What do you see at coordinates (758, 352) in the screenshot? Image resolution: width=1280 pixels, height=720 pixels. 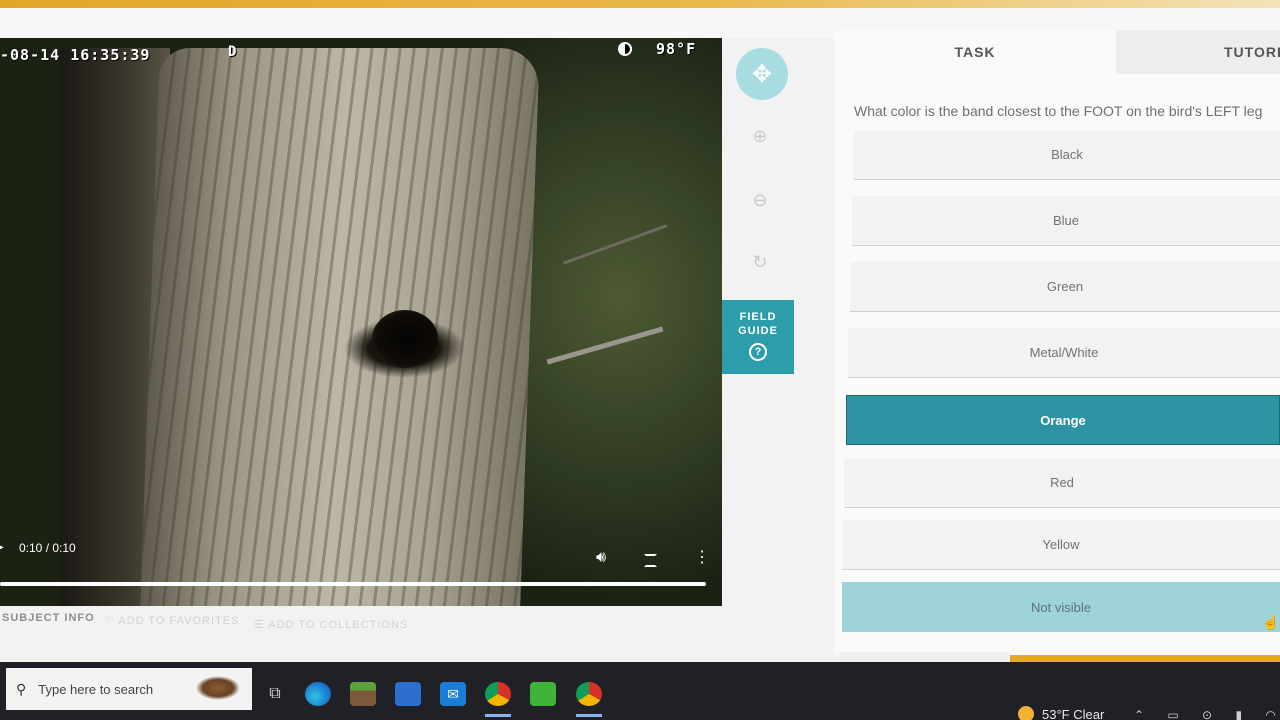 I see `help-icon: ?` at bounding box center [758, 352].